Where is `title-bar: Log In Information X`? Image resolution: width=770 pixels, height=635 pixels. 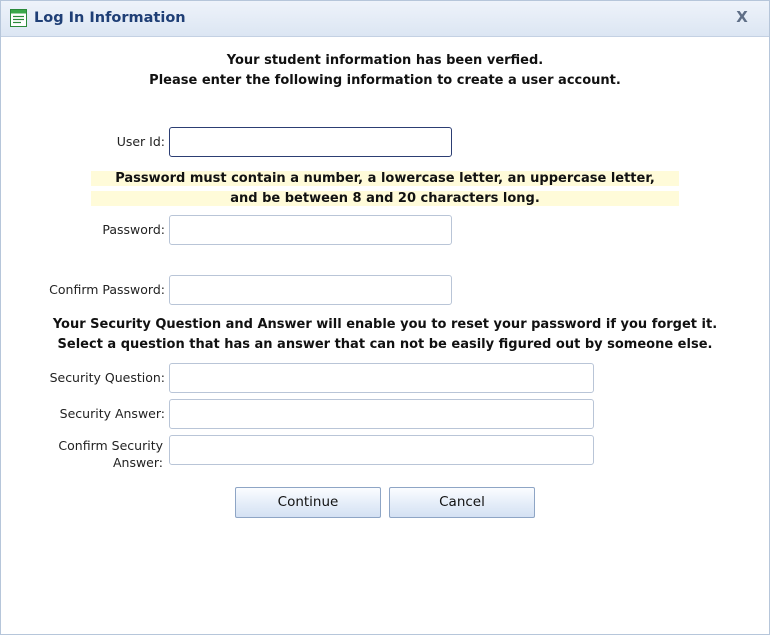
title-bar: Log In Information X is located at coordinates (385, 19).